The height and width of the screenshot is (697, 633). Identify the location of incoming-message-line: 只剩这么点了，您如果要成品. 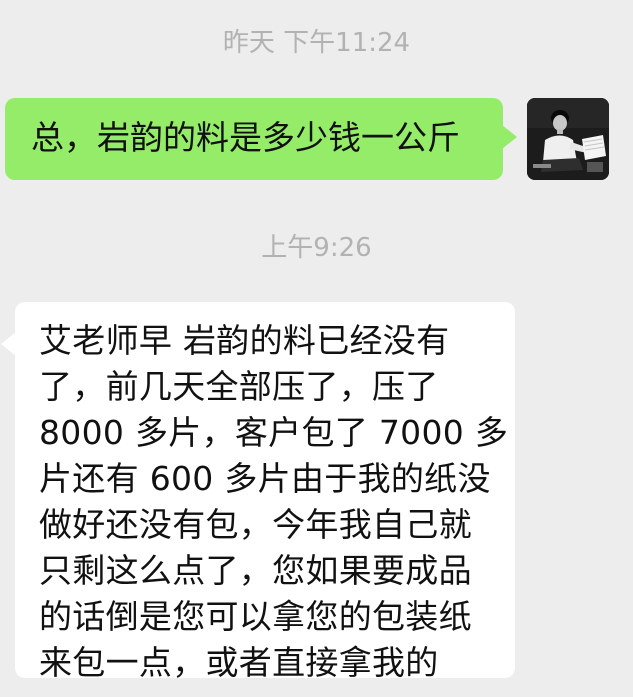
(255, 570).